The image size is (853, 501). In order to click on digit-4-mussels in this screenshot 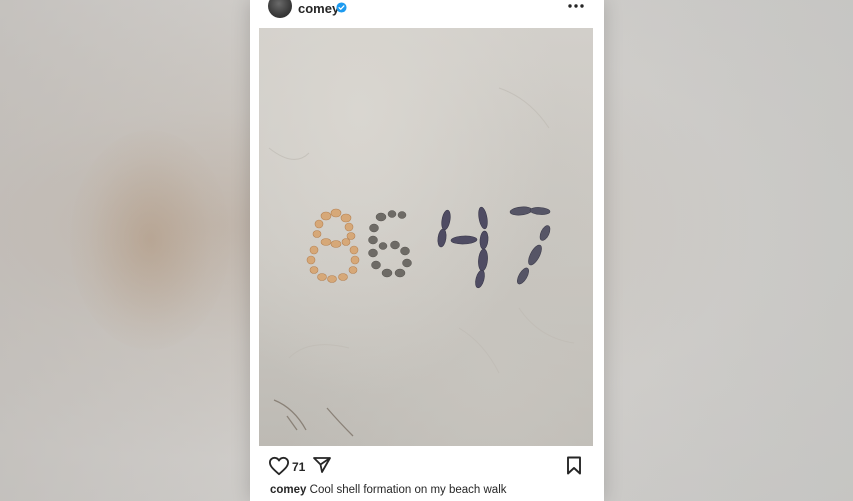, I will do `click(463, 247)`.